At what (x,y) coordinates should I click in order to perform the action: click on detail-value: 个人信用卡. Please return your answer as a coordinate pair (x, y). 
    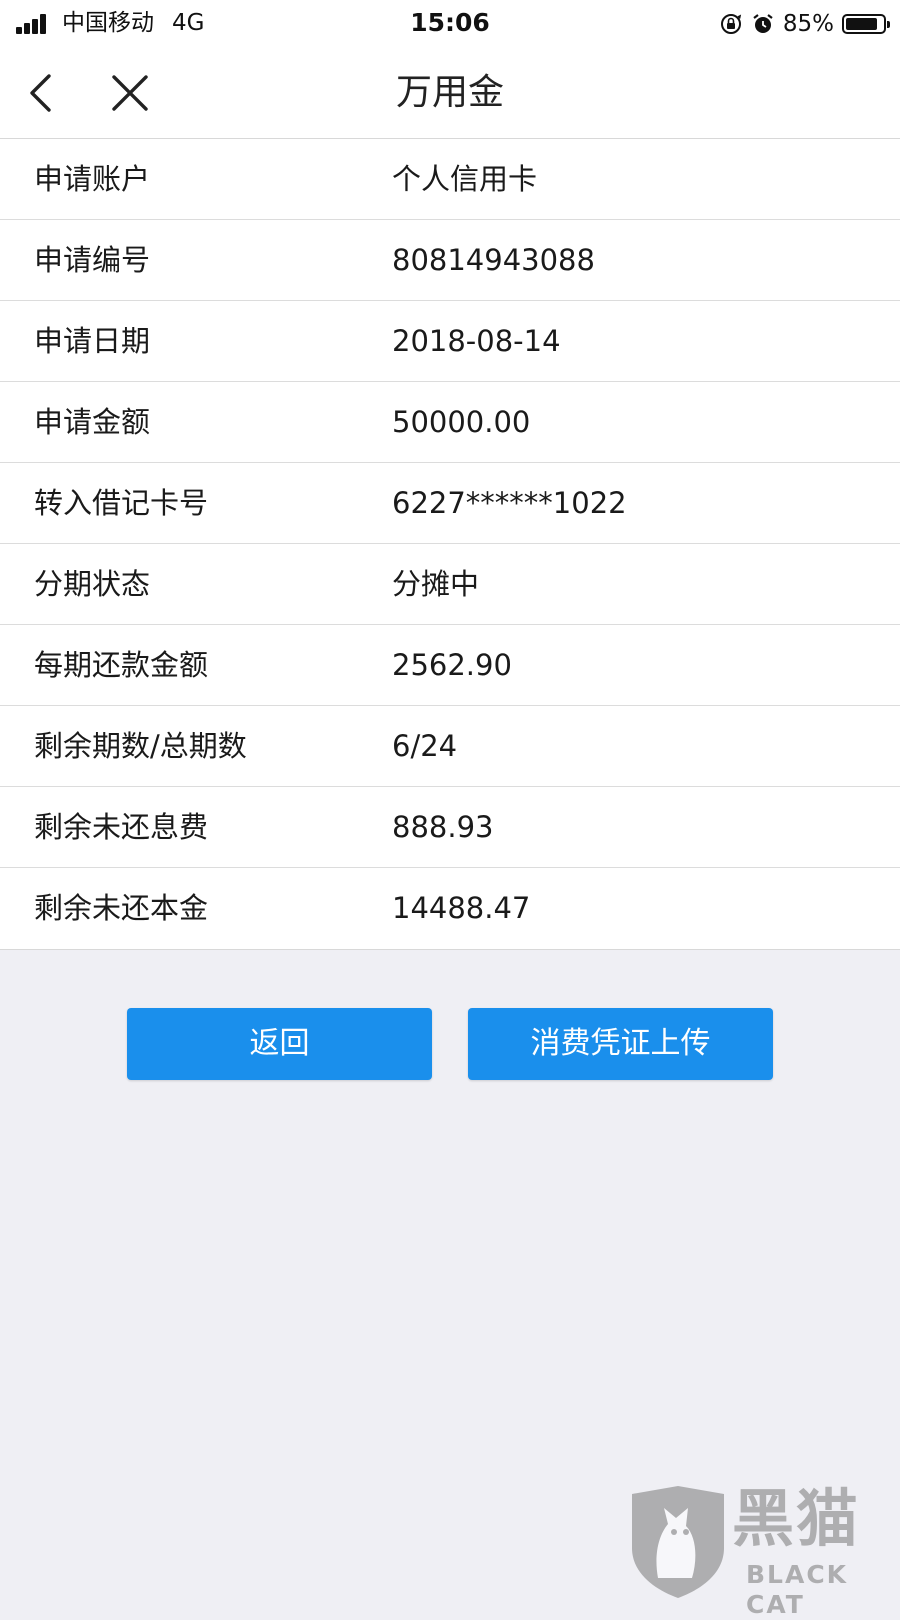
    Looking at the image, I should click on (465, 179).